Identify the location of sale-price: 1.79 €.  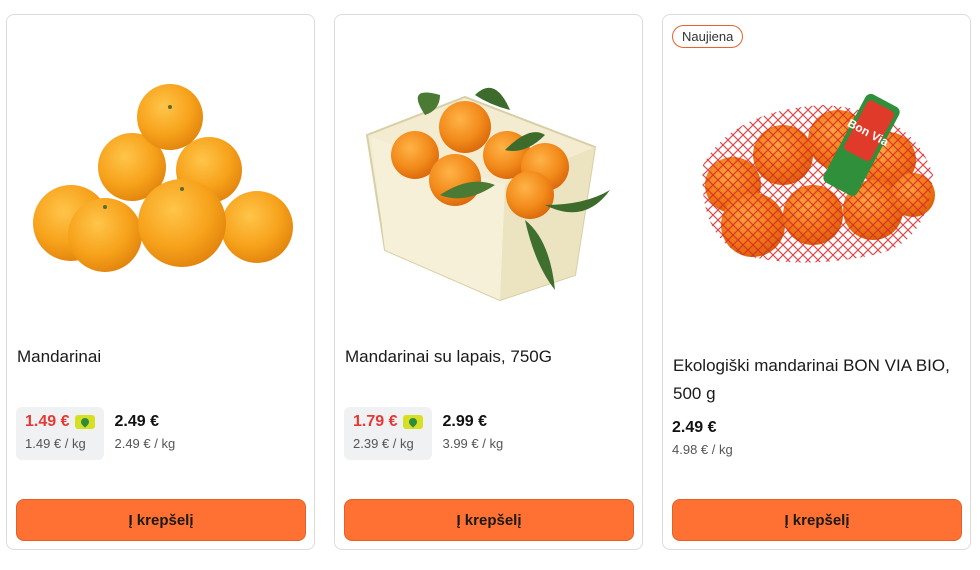
(375, 421).